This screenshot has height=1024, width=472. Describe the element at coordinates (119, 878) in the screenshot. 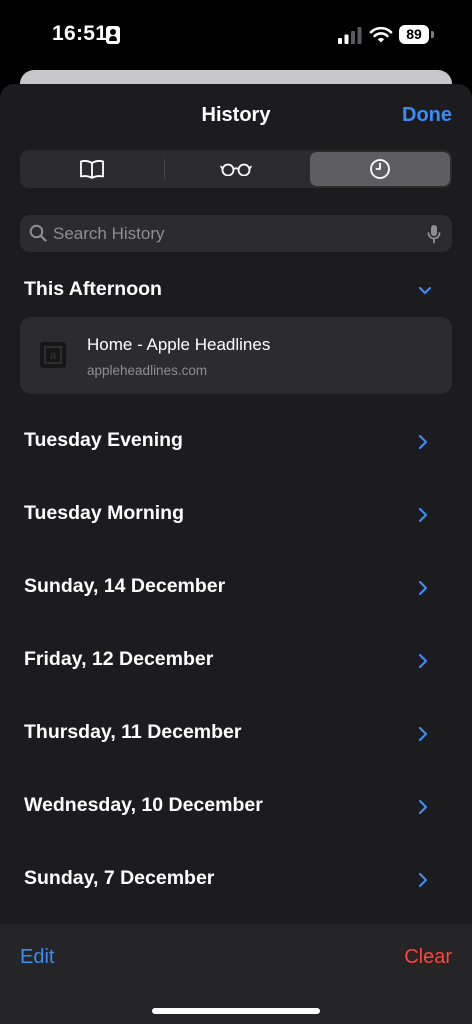

I see `section-label: Sunday, 7 December` at that location.